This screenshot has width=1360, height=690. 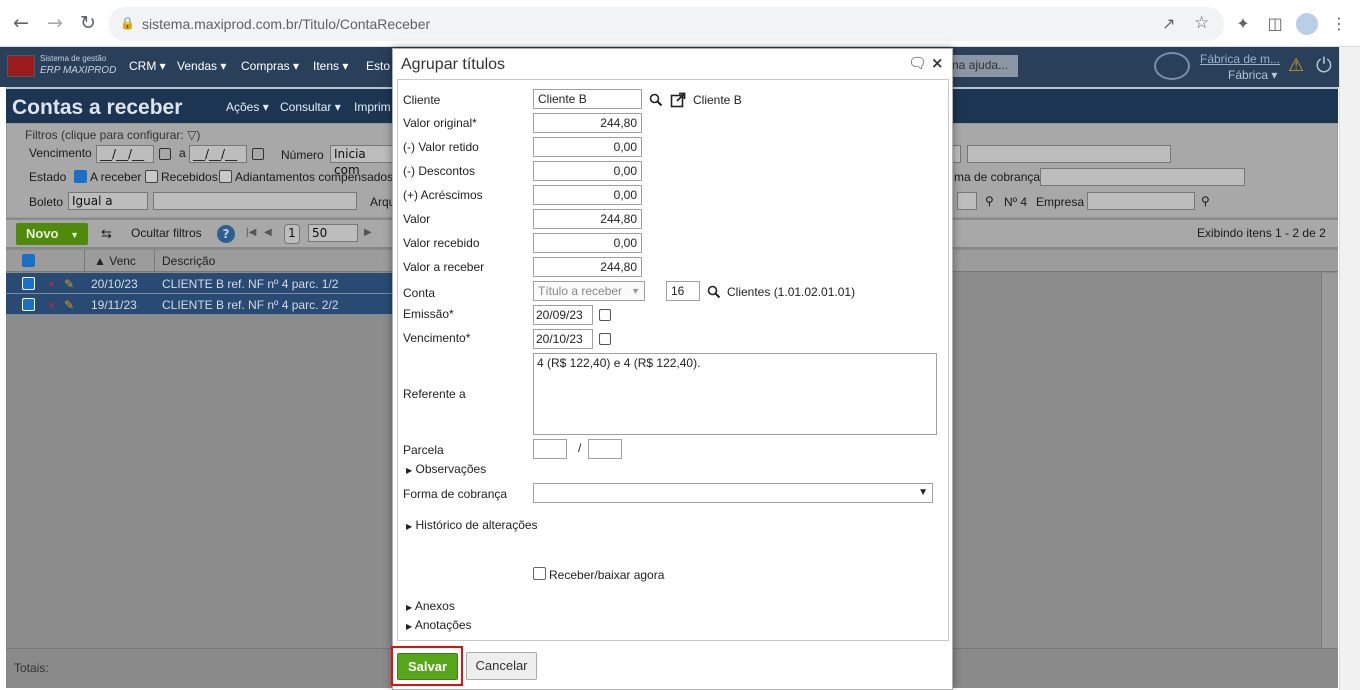 I want to click on vencimento-from-input: __/__/__, so click(x=125, y=154).